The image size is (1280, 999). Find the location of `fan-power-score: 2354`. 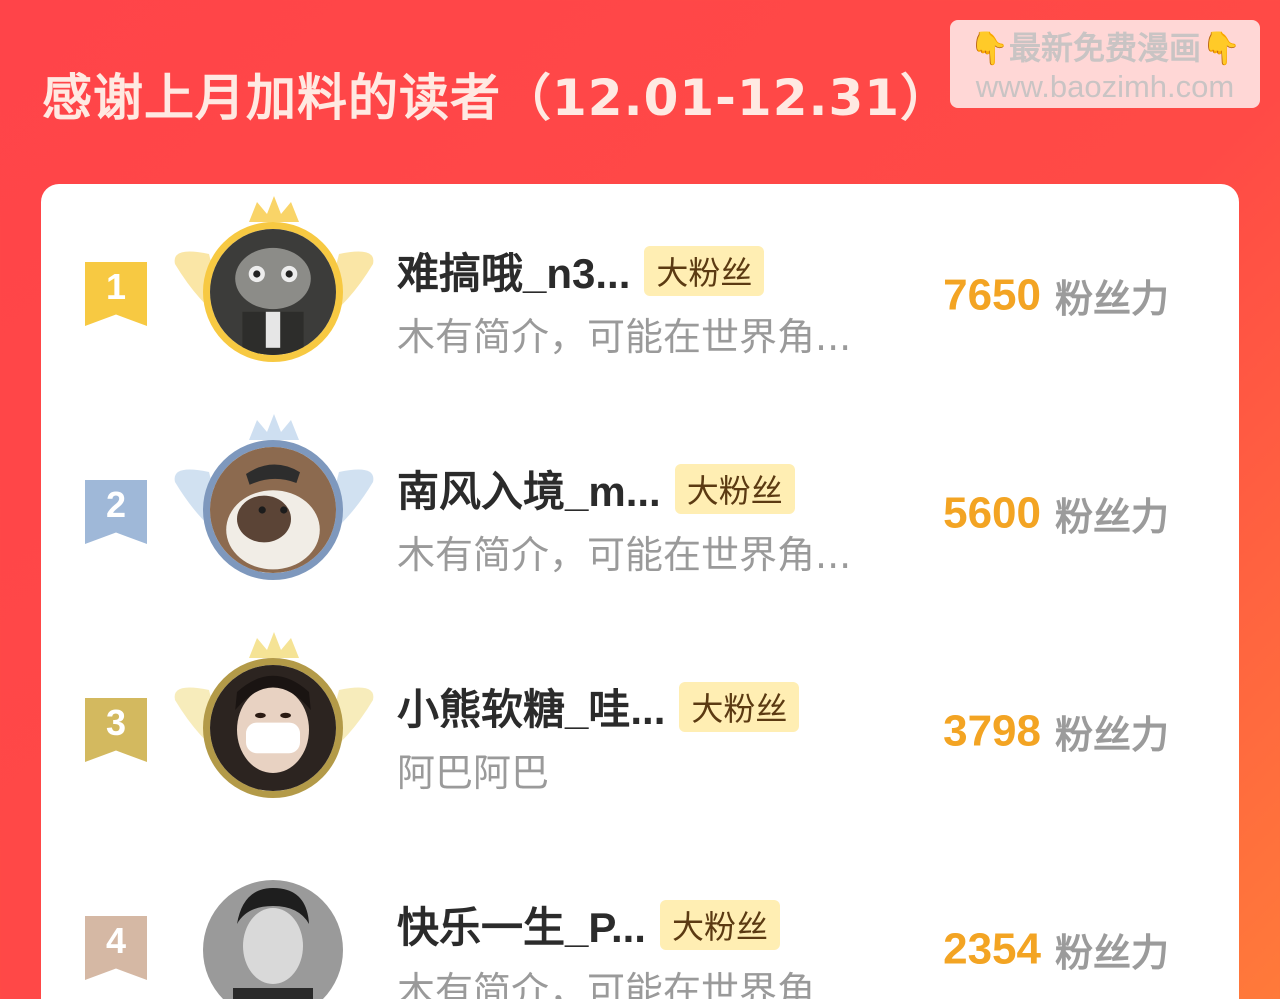

fan-power-score: 2354 is located at coordinates (992, 949).